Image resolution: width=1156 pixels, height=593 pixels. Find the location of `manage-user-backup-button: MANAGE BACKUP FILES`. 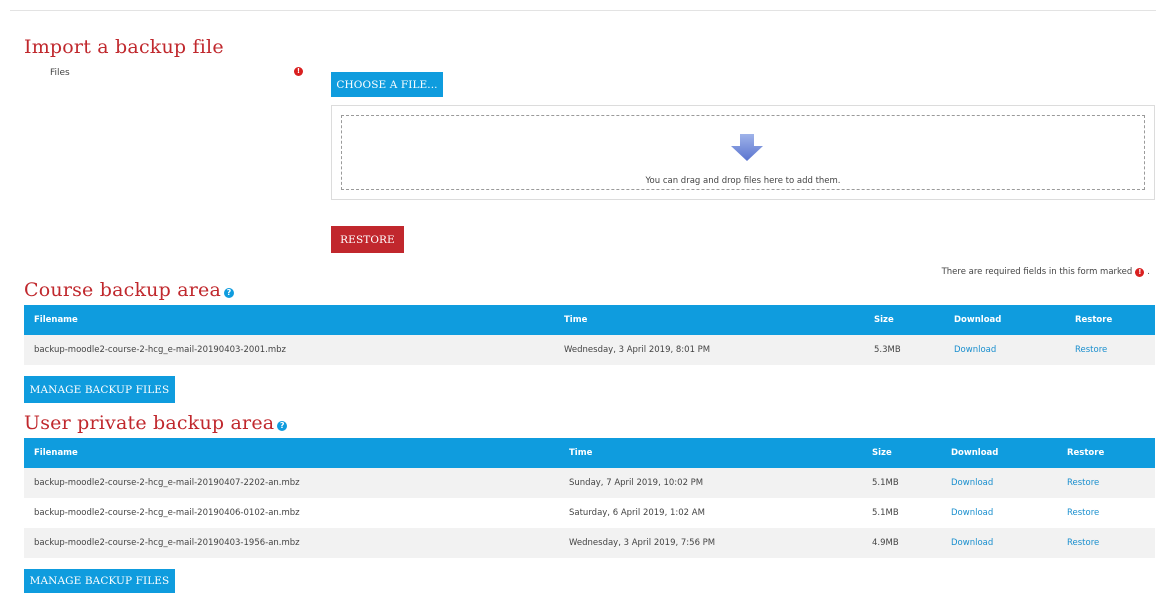

manage-user-backup-button: MANAGE BACKUP FILES is located at coordinates (99, 581).